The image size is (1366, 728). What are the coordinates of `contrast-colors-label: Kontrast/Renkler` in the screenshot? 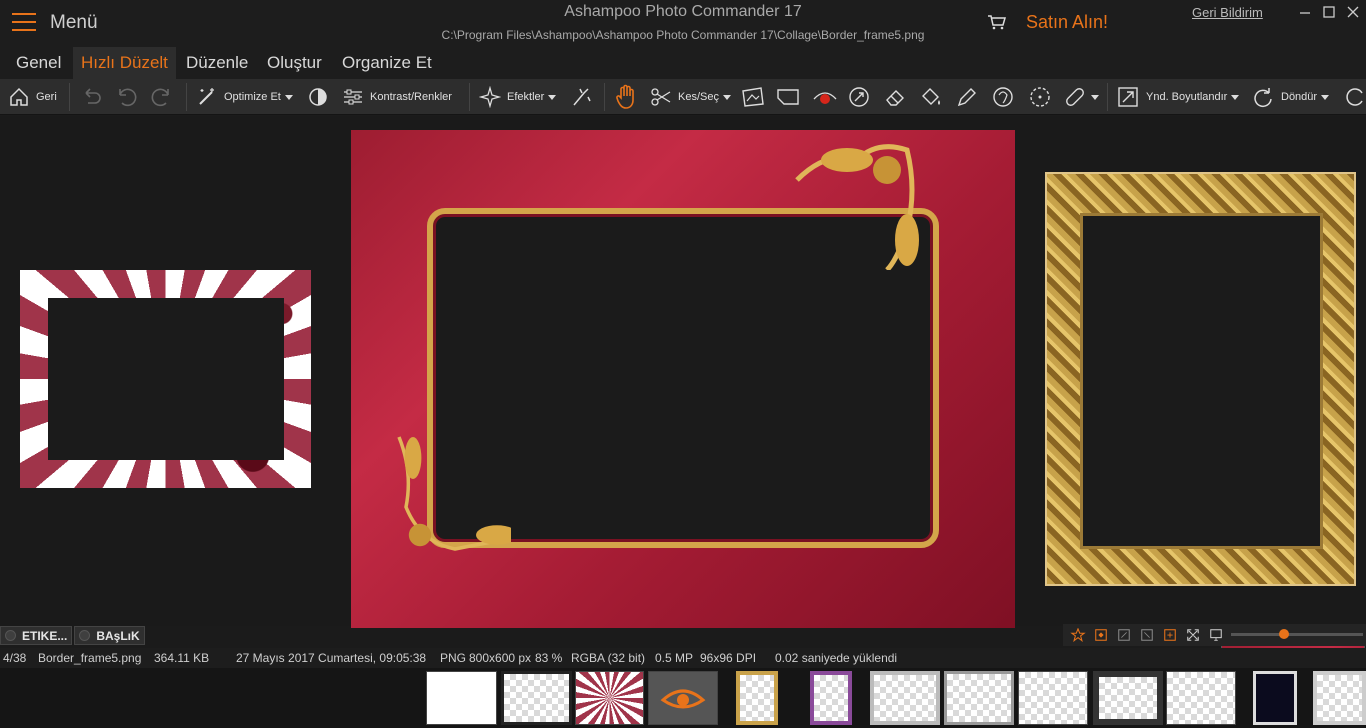 It's located at (411, 97).